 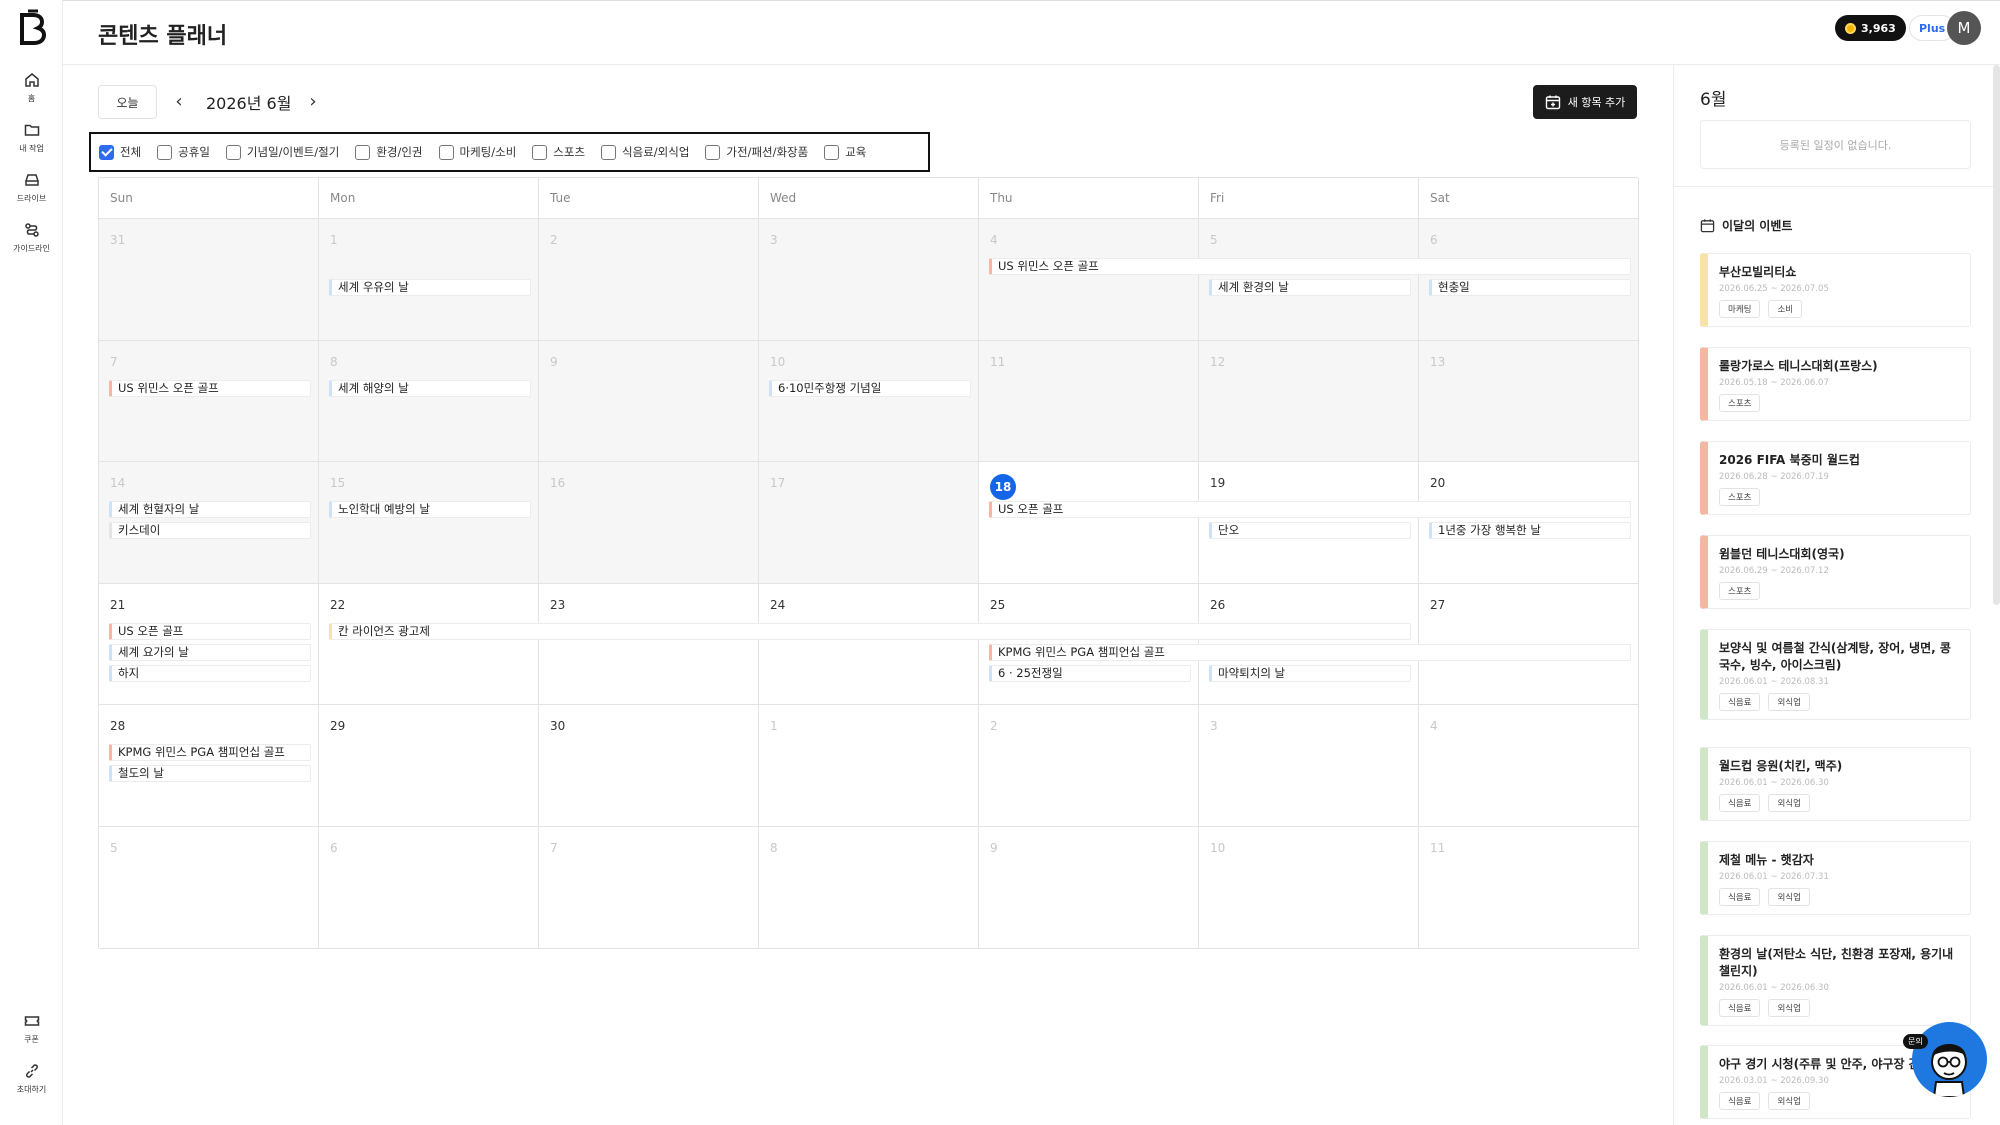 I want to click on filter-7: 가전/패션/화장품, so click(x=756, y=152).